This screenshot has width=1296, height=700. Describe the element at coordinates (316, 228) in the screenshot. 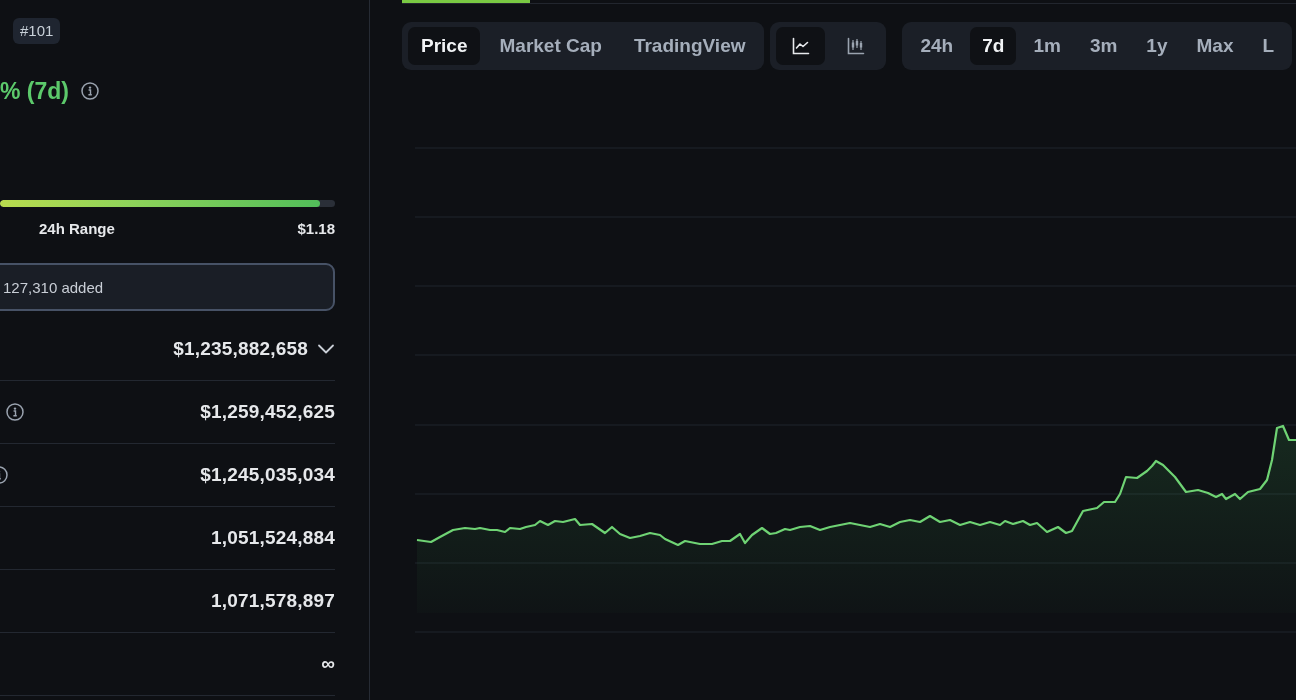

I see `range-high-price: $1.18` at that location.